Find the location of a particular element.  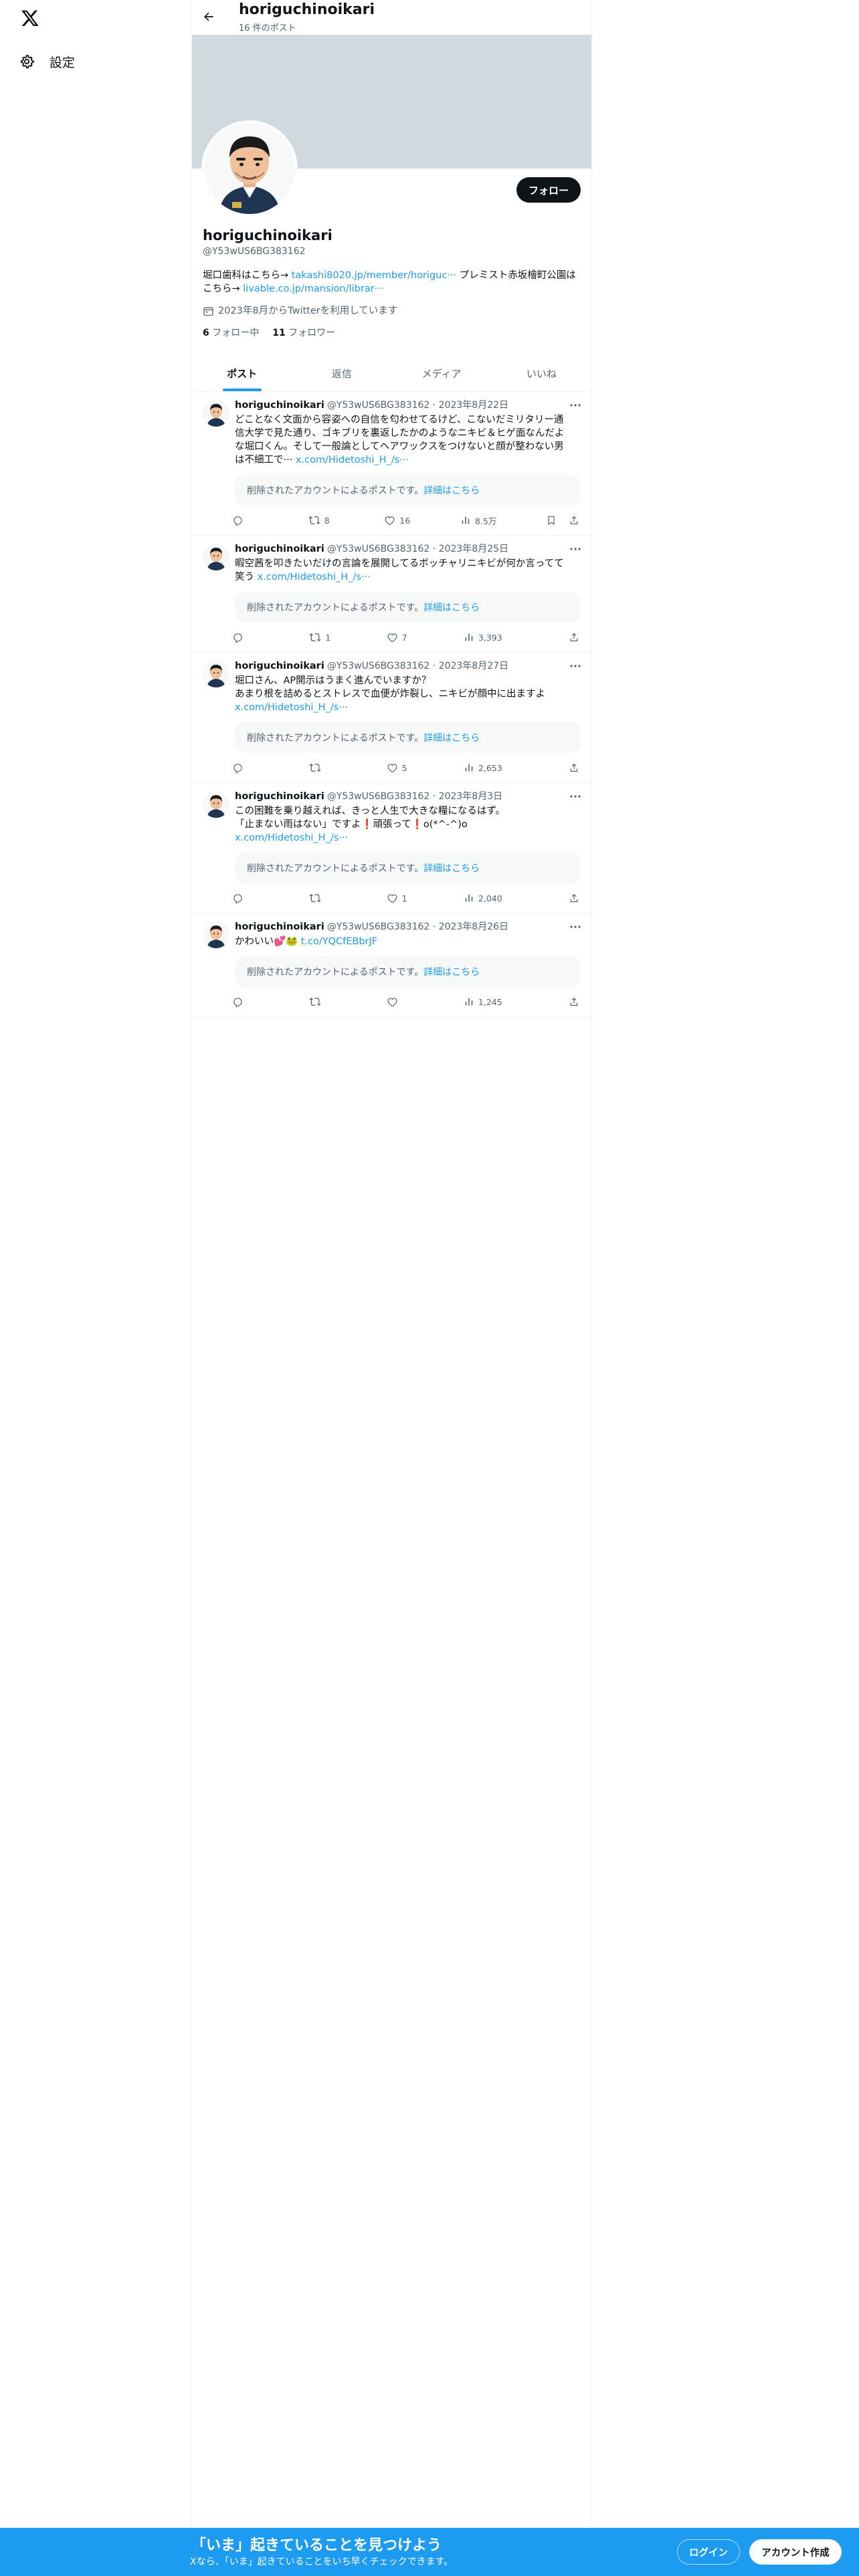

followers-link: 11 フォロワー is located at coordinates (303, 333).